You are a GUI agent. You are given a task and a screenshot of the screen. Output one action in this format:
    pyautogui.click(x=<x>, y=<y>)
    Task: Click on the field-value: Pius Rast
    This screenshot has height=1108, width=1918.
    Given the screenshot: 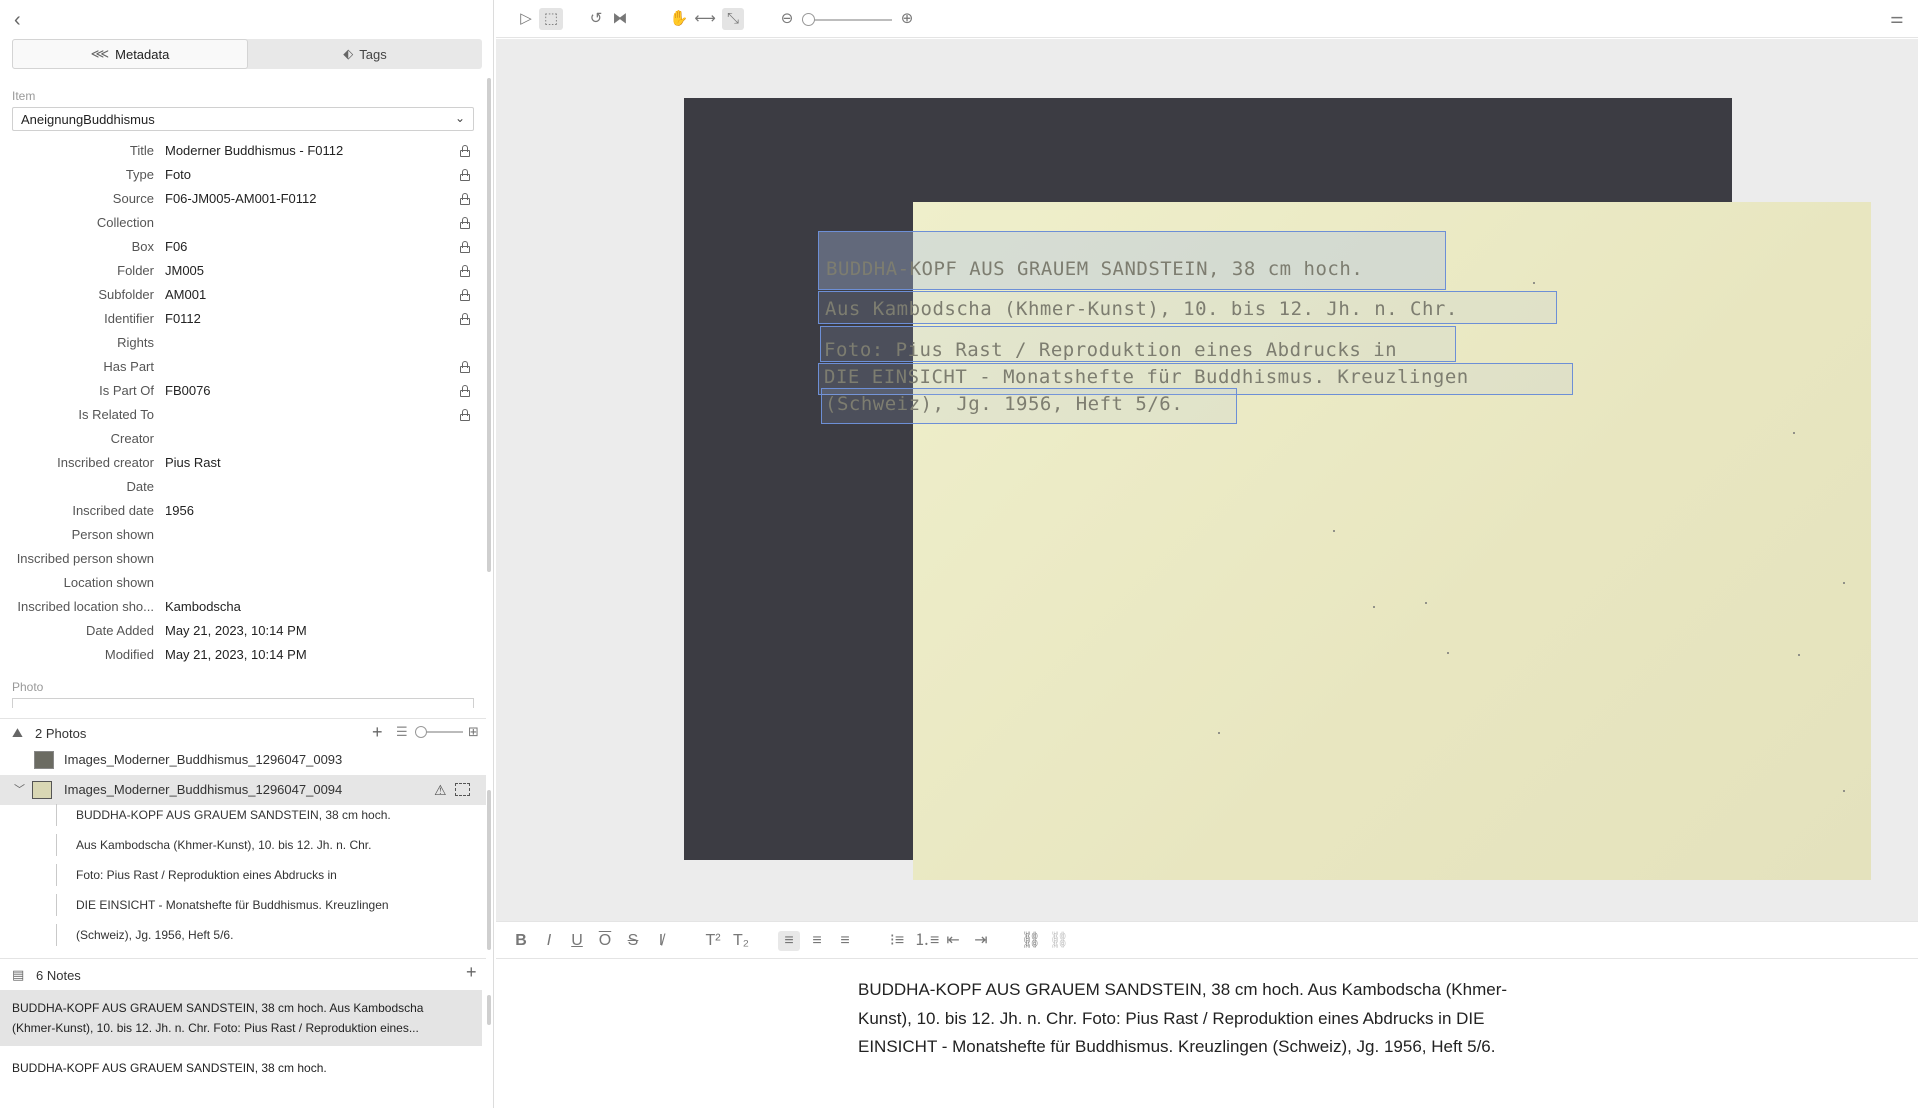 What is the action you would take?
    pyautogui.click(x=193, y=463)
    